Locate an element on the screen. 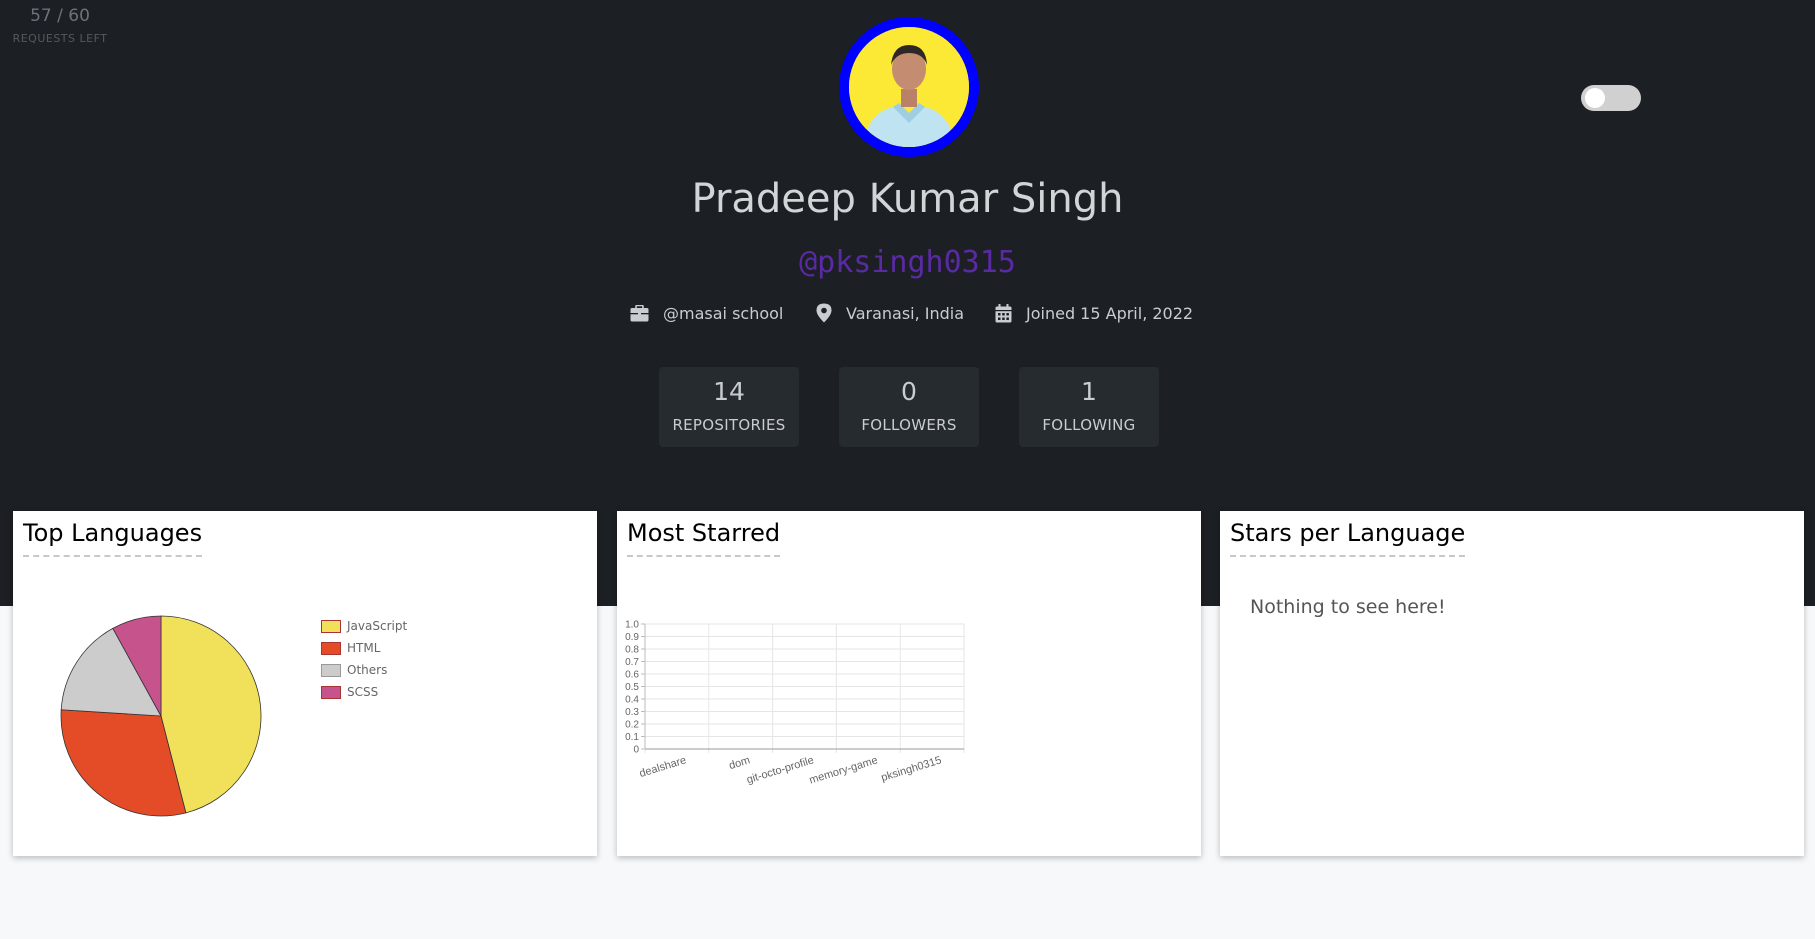 This screenshot has height=939, width=1815. stat-followers: 0 FOLLOWERS is located at coordinates (909, 407).